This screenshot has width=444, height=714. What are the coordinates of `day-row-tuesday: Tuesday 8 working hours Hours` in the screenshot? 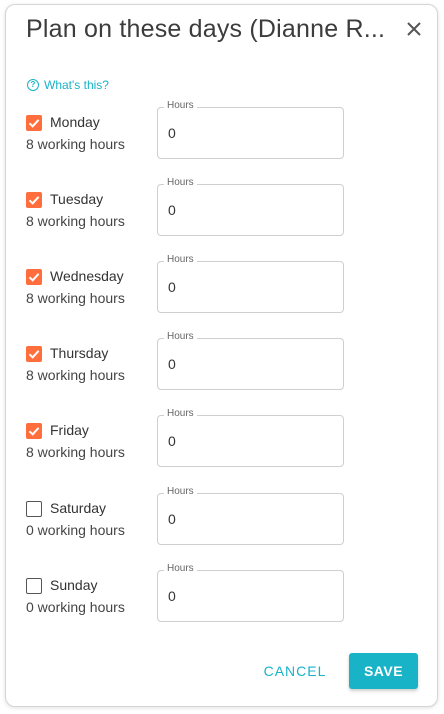 It's located at (222, 212).